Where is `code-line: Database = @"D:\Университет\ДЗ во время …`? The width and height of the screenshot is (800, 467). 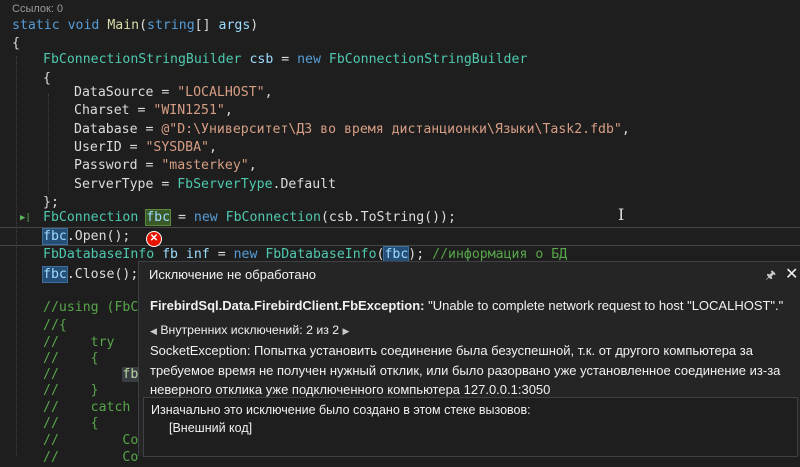
code-line: Database = @"D:\Университет\ДЗ во время … is located at coordinates (352, 129).